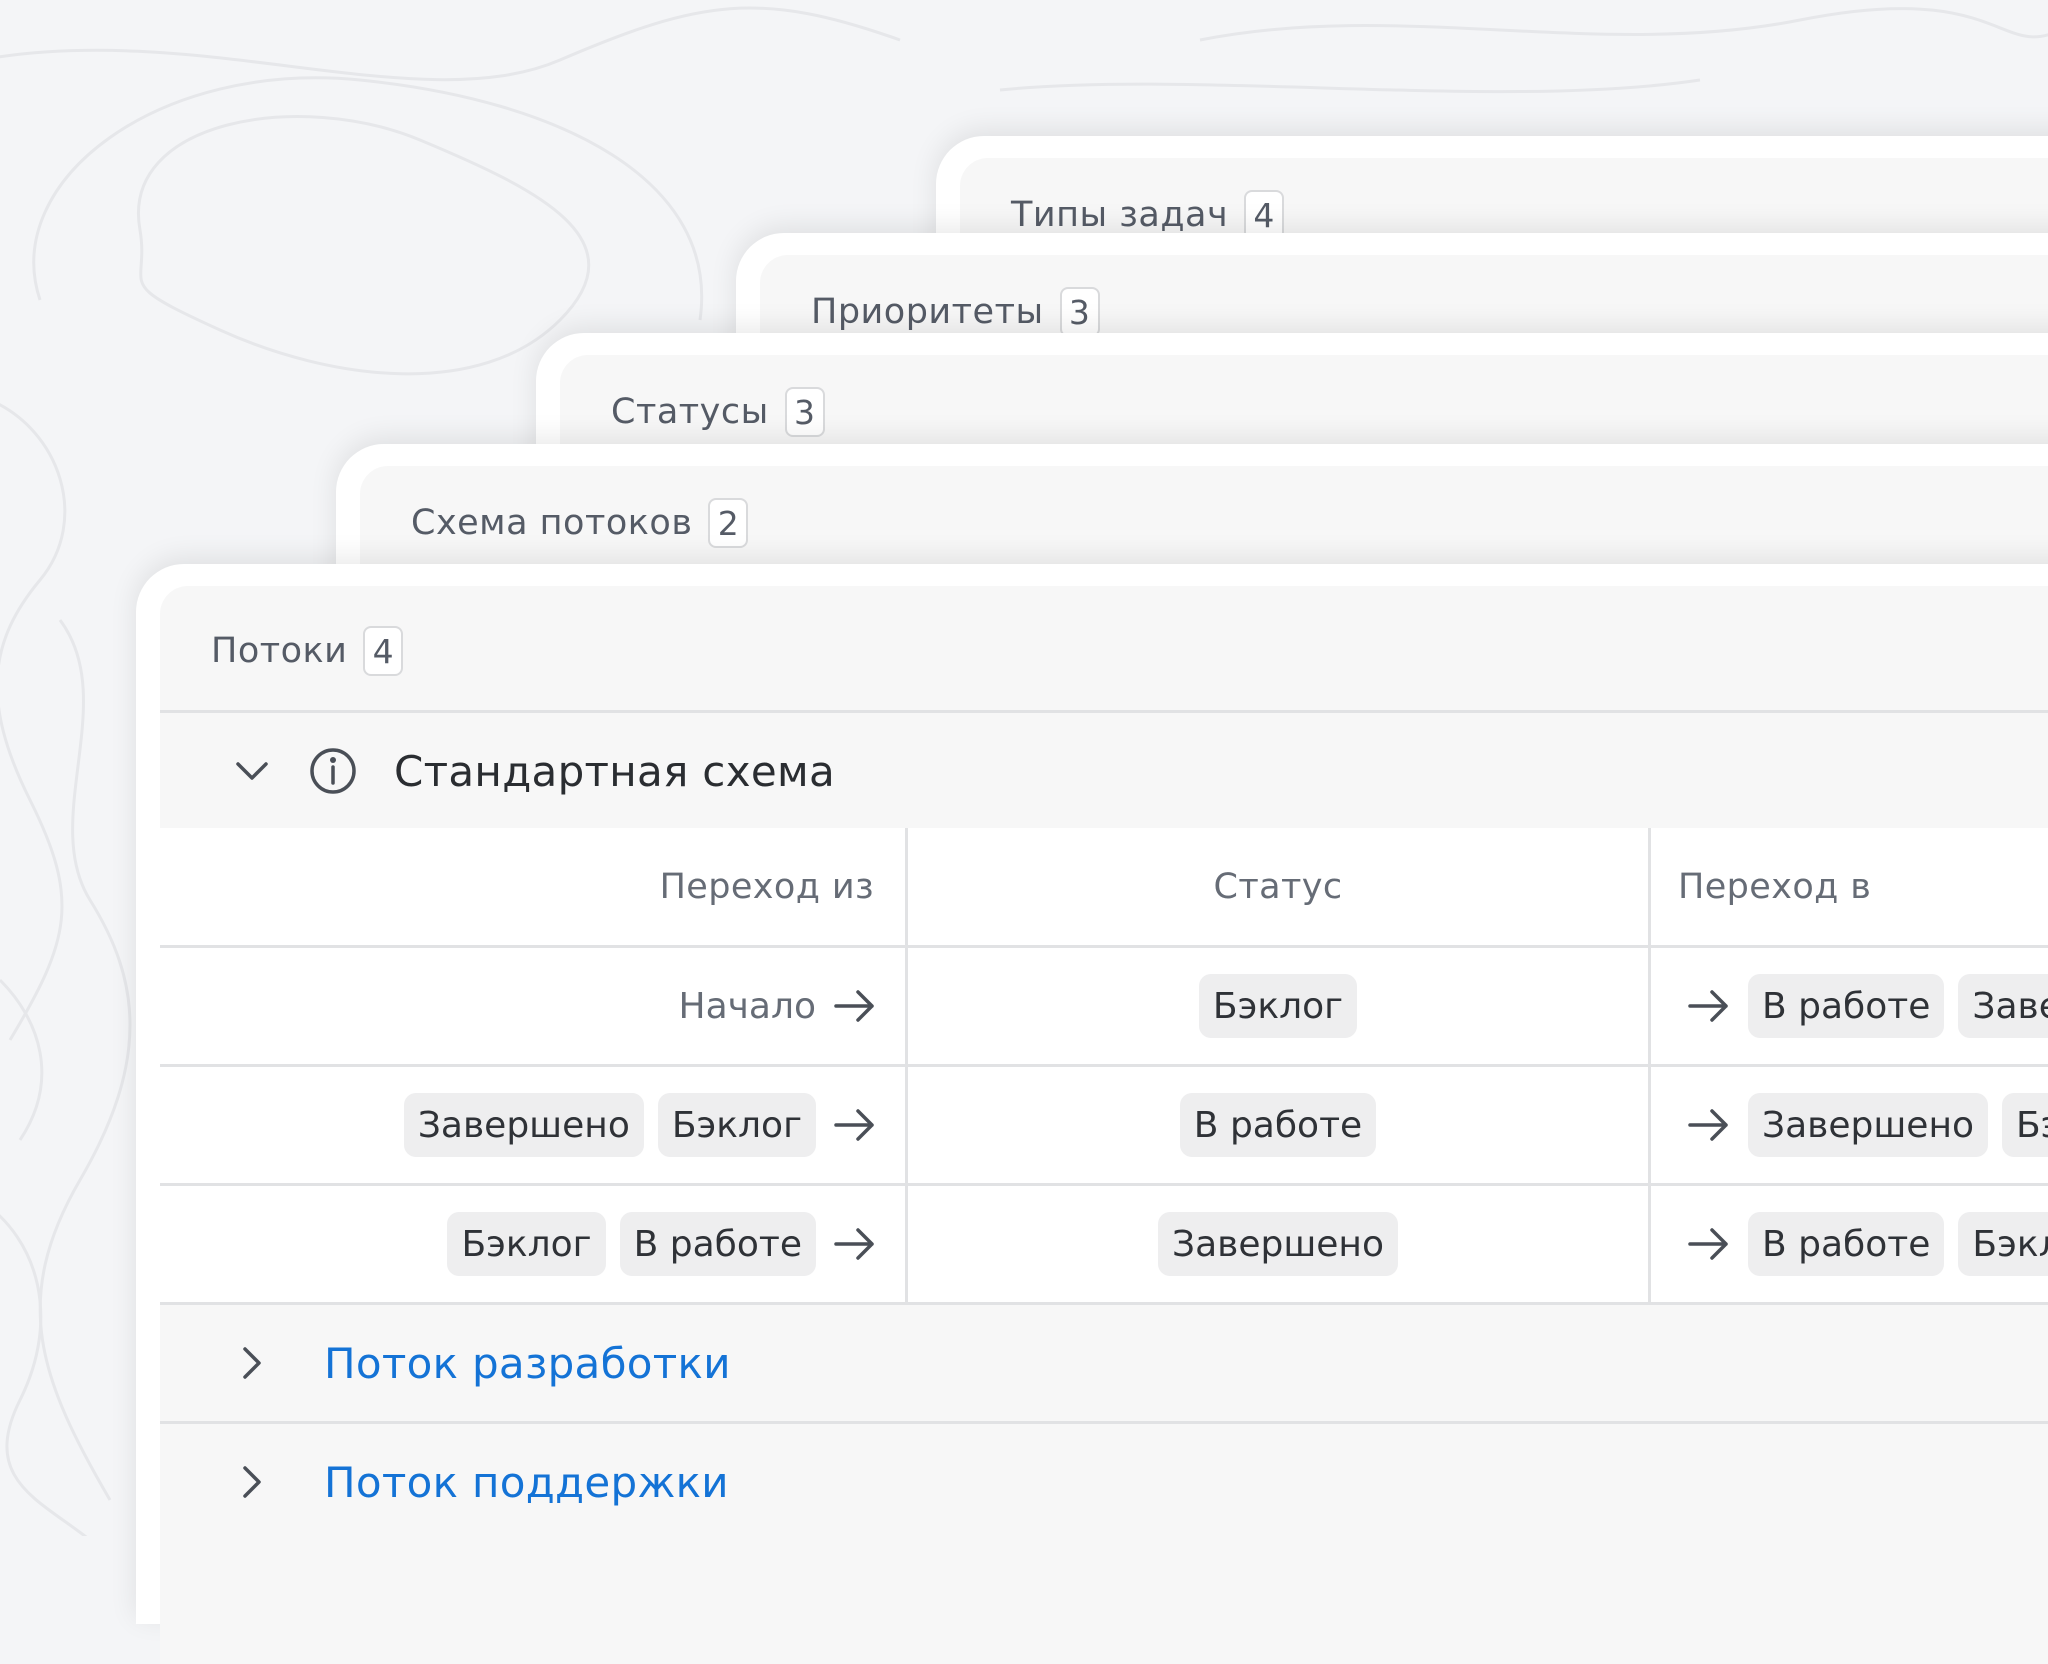 The image size is (2048, 1664). What do you see at coordinates (1104, 1363) in the screenshot?
I see `flow-section-development: Поток разработки` at bounding box center [1104, 1363].